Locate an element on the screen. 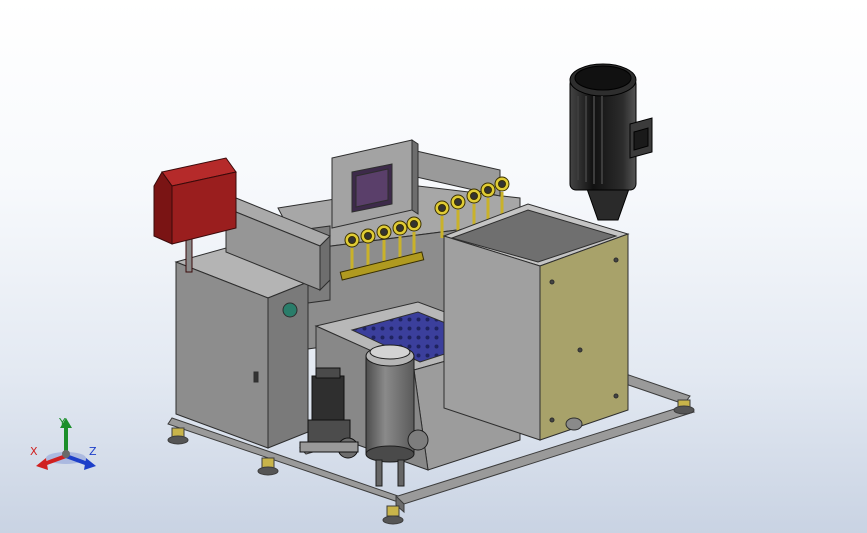  x-axis-label: X is located at coordinates (34, 451).